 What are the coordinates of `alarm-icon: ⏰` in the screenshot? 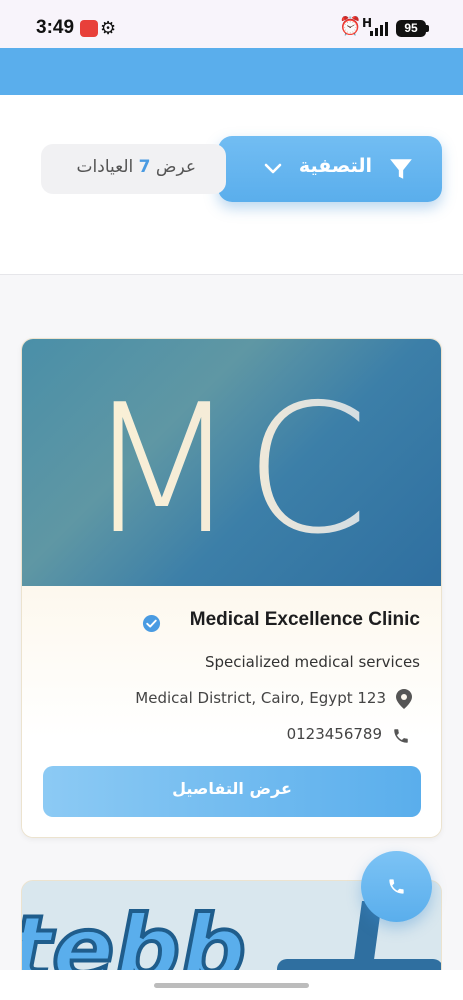 It's located at (350, 26).